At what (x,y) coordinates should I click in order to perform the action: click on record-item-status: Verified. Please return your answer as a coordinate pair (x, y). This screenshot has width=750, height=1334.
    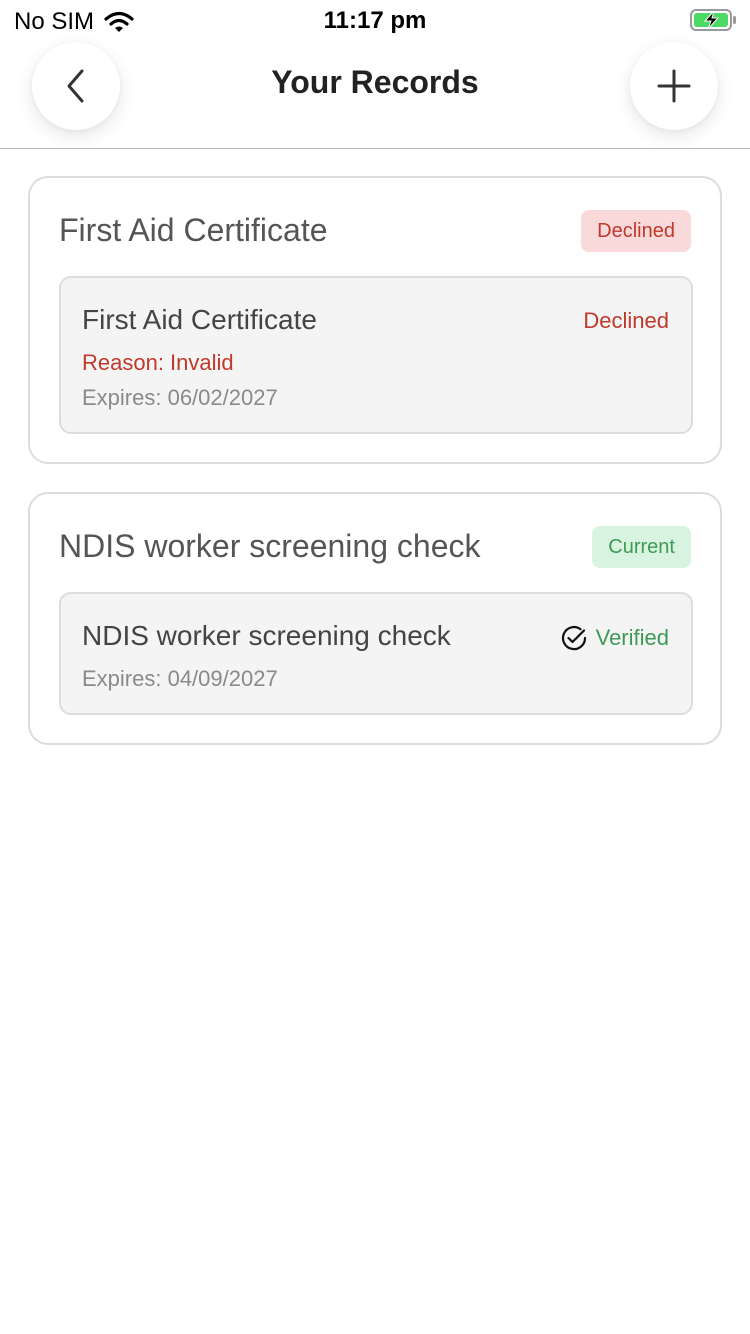
    Looking at the image, I should click on (614, 638).